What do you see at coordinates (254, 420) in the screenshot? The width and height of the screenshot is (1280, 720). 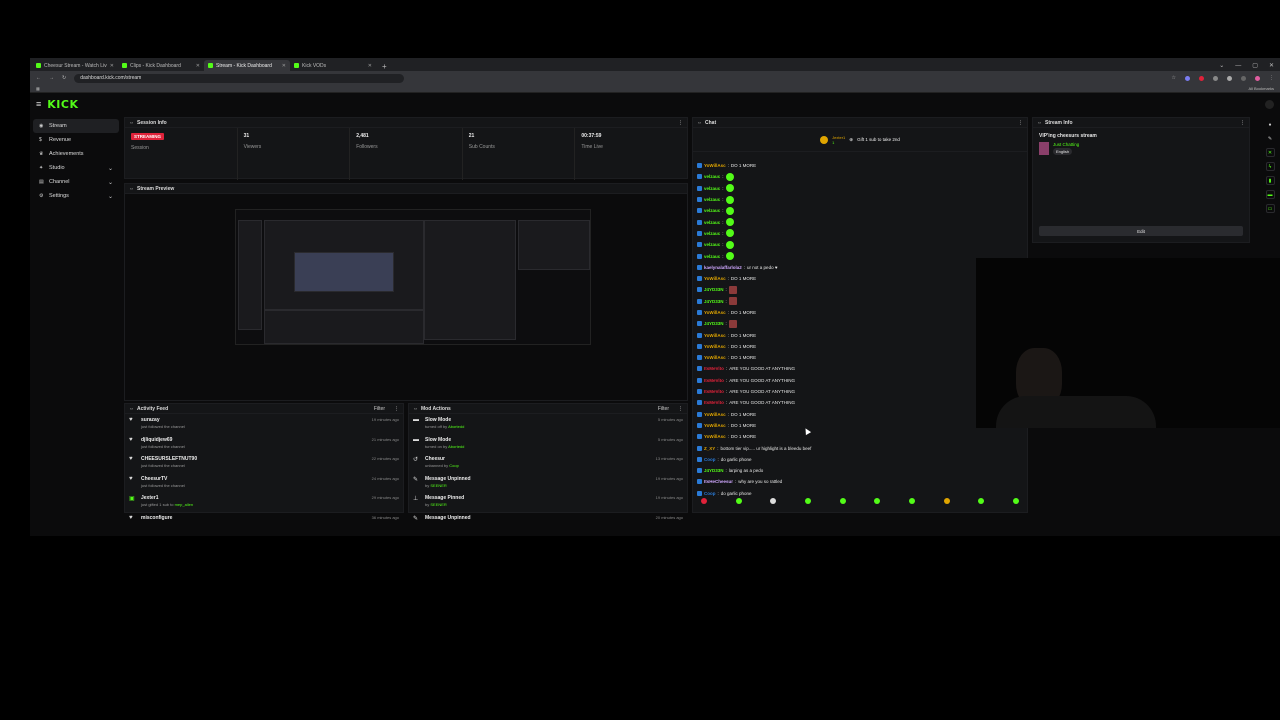 I see `feed-user: surazay` at bounding box center [254, 420].